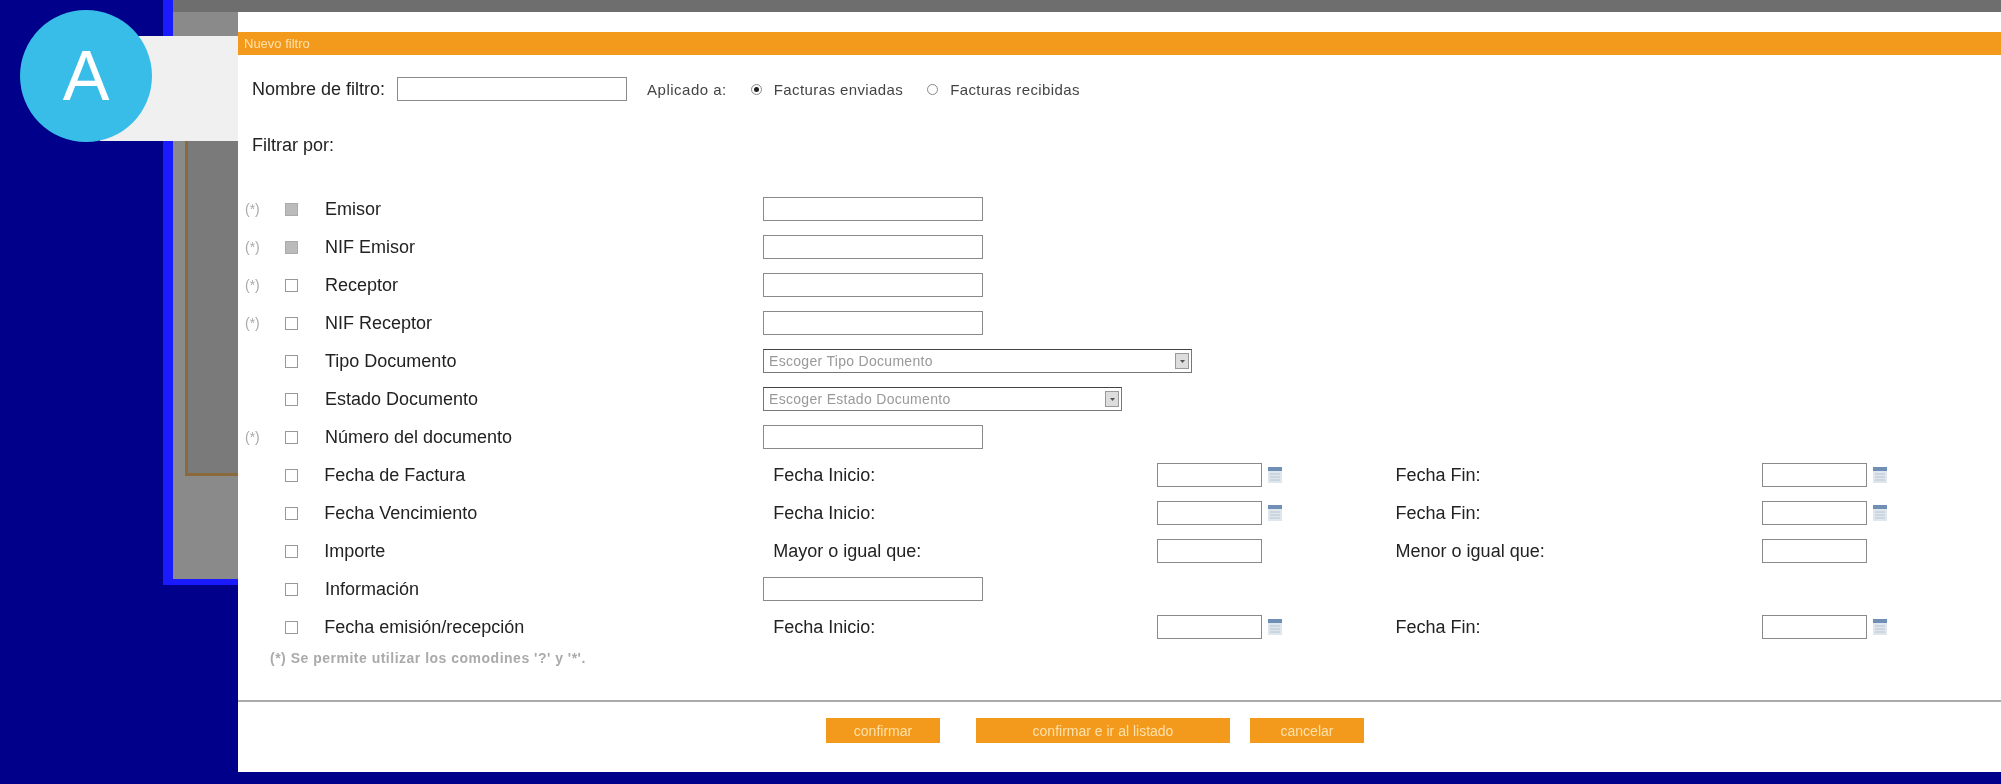  Describe the element at coordinates (370, 247) in the screenshot. I see `criterion-label: NIF Emisor` at that location.